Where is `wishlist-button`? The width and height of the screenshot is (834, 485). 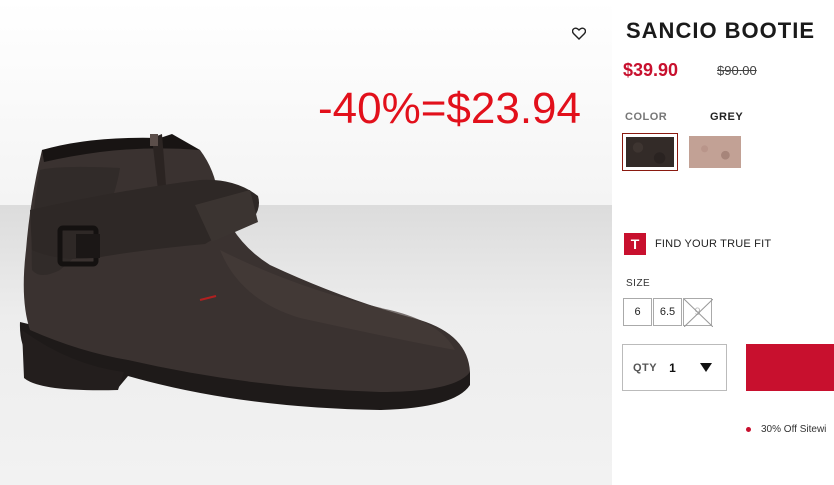 wishlist-button is located at coordinates (579, 33).